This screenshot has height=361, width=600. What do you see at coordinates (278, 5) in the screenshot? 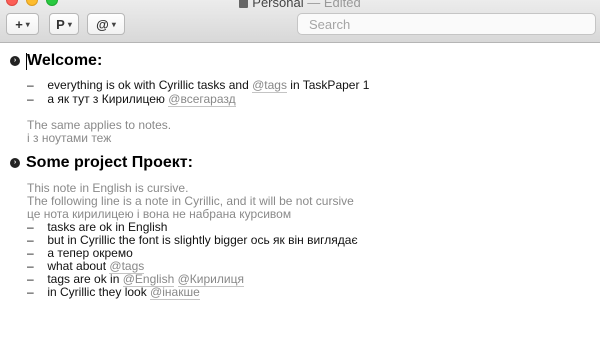
I see `window-title-text: Personal` at bounding box center [278, 5].